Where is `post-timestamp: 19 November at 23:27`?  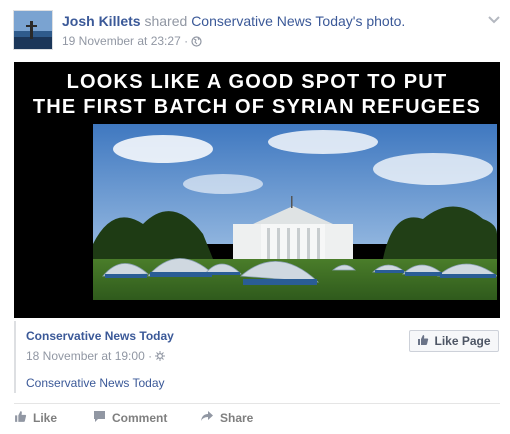
post-timestamp: 19 November at 23:27 is located at coordinates (121, 41).